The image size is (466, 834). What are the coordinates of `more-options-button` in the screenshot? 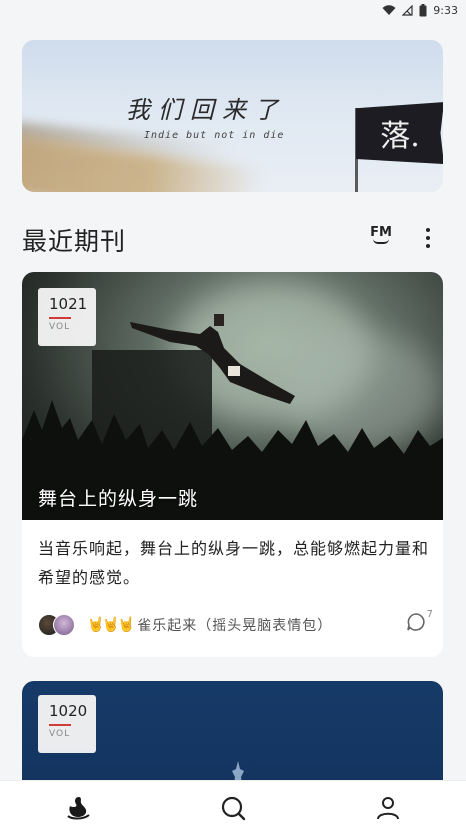 It's located at (428, 238).